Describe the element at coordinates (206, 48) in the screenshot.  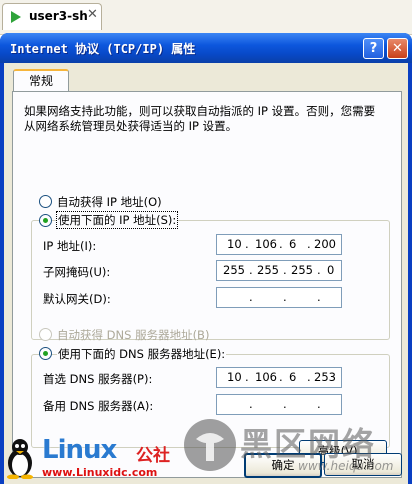
I see `title-bar: Internet 协议 (TCP/IP) 属性 ? ✕` at that location.